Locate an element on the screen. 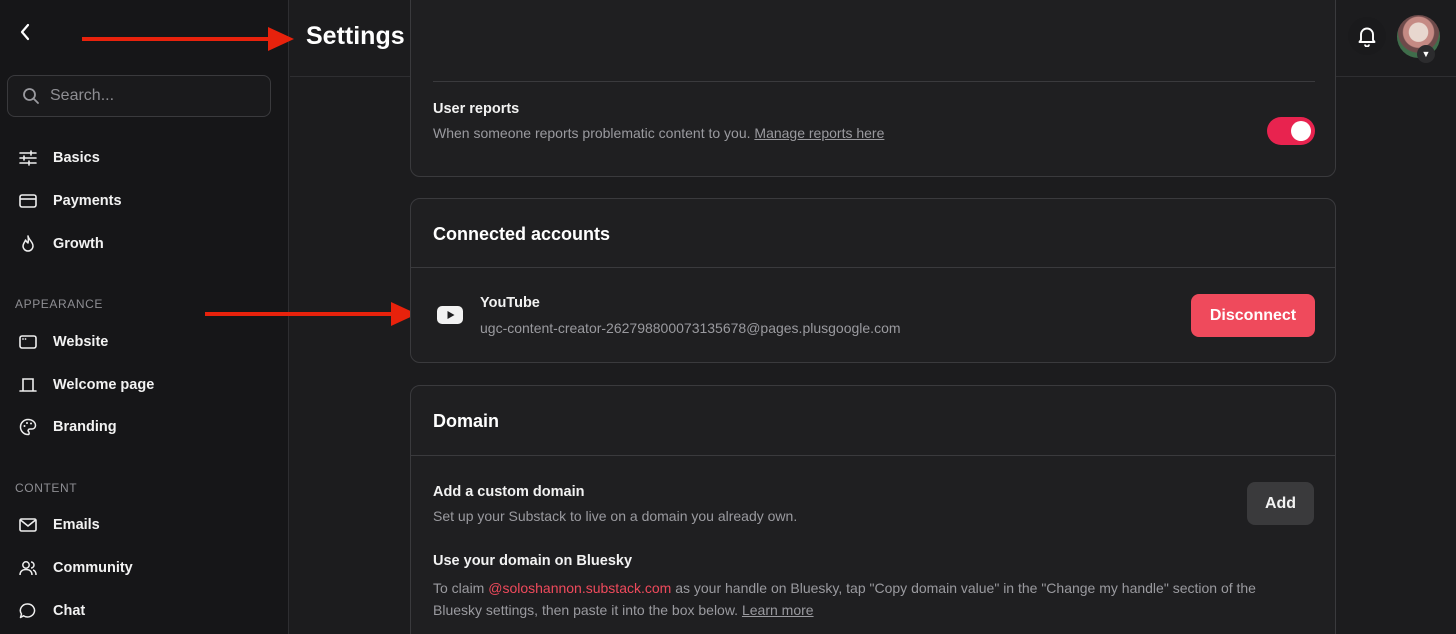 This screenshot has width=1456, height=634. bluesky-handle: @soloshannon.substack.com is located at coordinates (580, 588).